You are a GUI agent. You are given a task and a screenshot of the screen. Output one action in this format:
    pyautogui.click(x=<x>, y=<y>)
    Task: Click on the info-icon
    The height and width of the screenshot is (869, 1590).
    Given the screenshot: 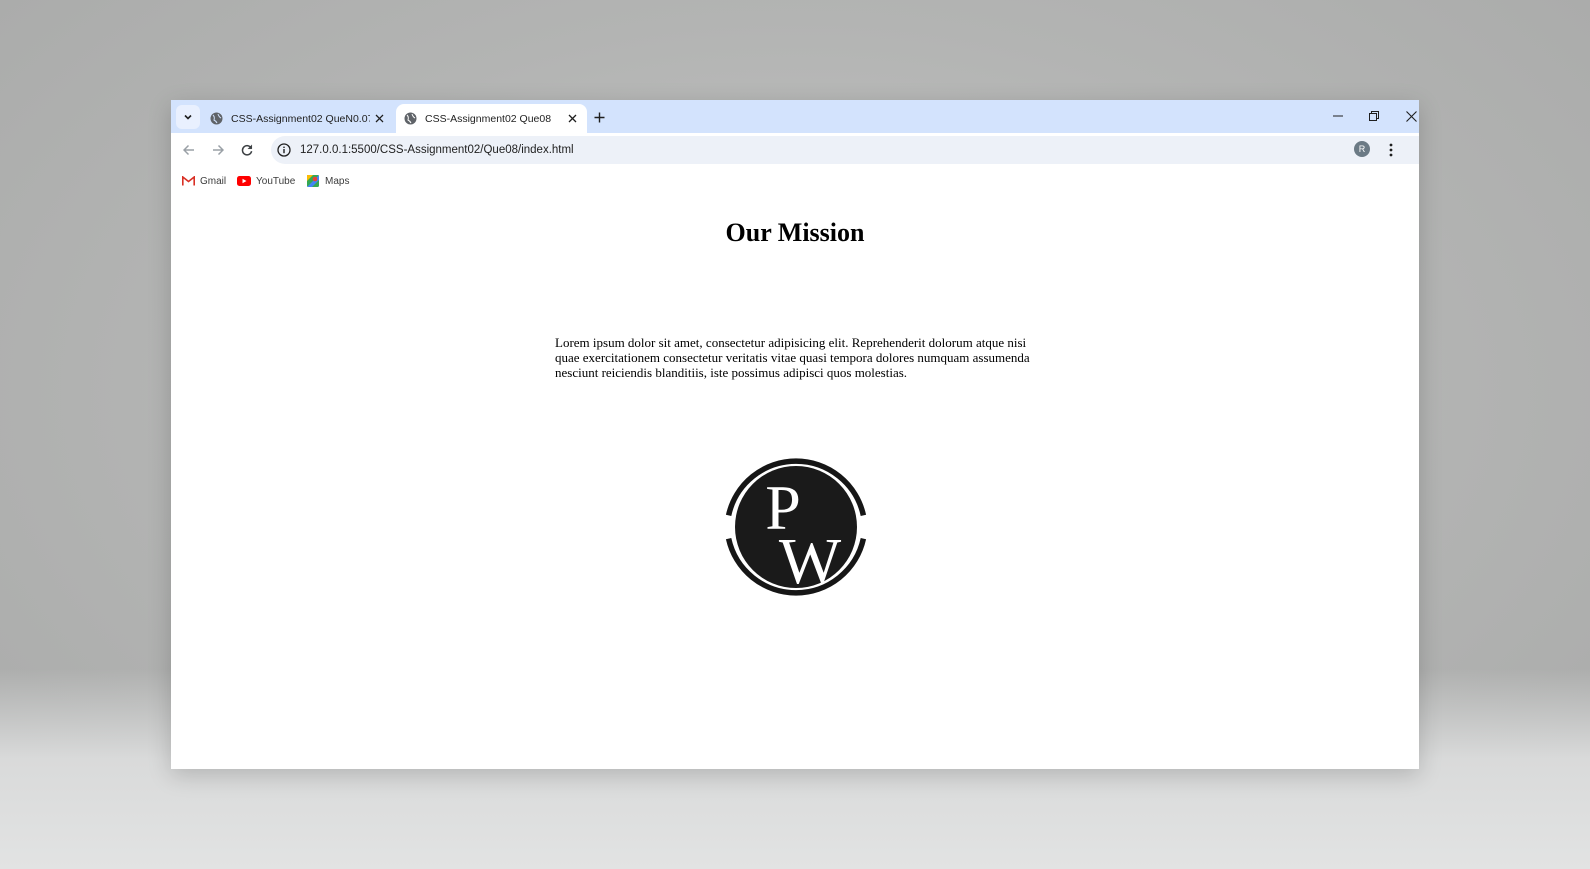 What is the action you would take?
    pyautogui.click(x=284, y=150)
    